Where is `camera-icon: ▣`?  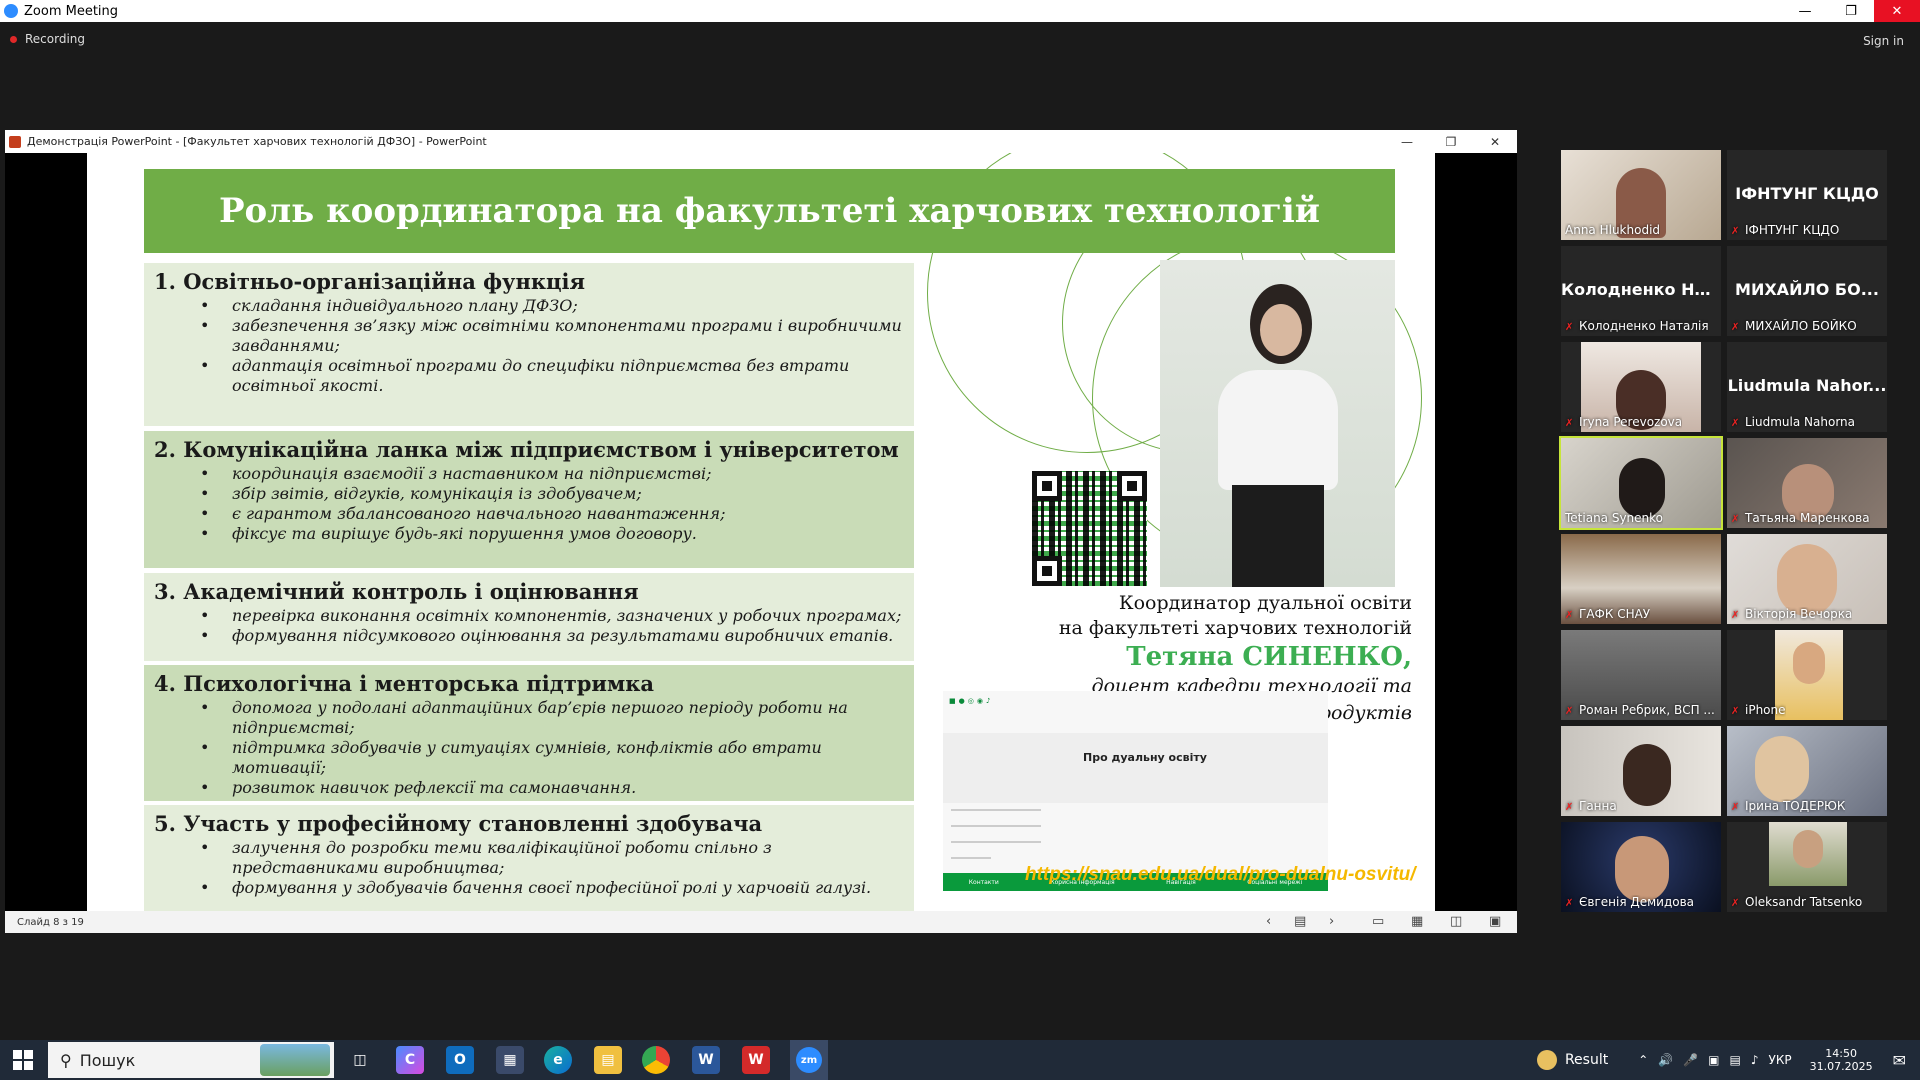 camera-icon: ▣ is located at coordinates (1713, 1060).